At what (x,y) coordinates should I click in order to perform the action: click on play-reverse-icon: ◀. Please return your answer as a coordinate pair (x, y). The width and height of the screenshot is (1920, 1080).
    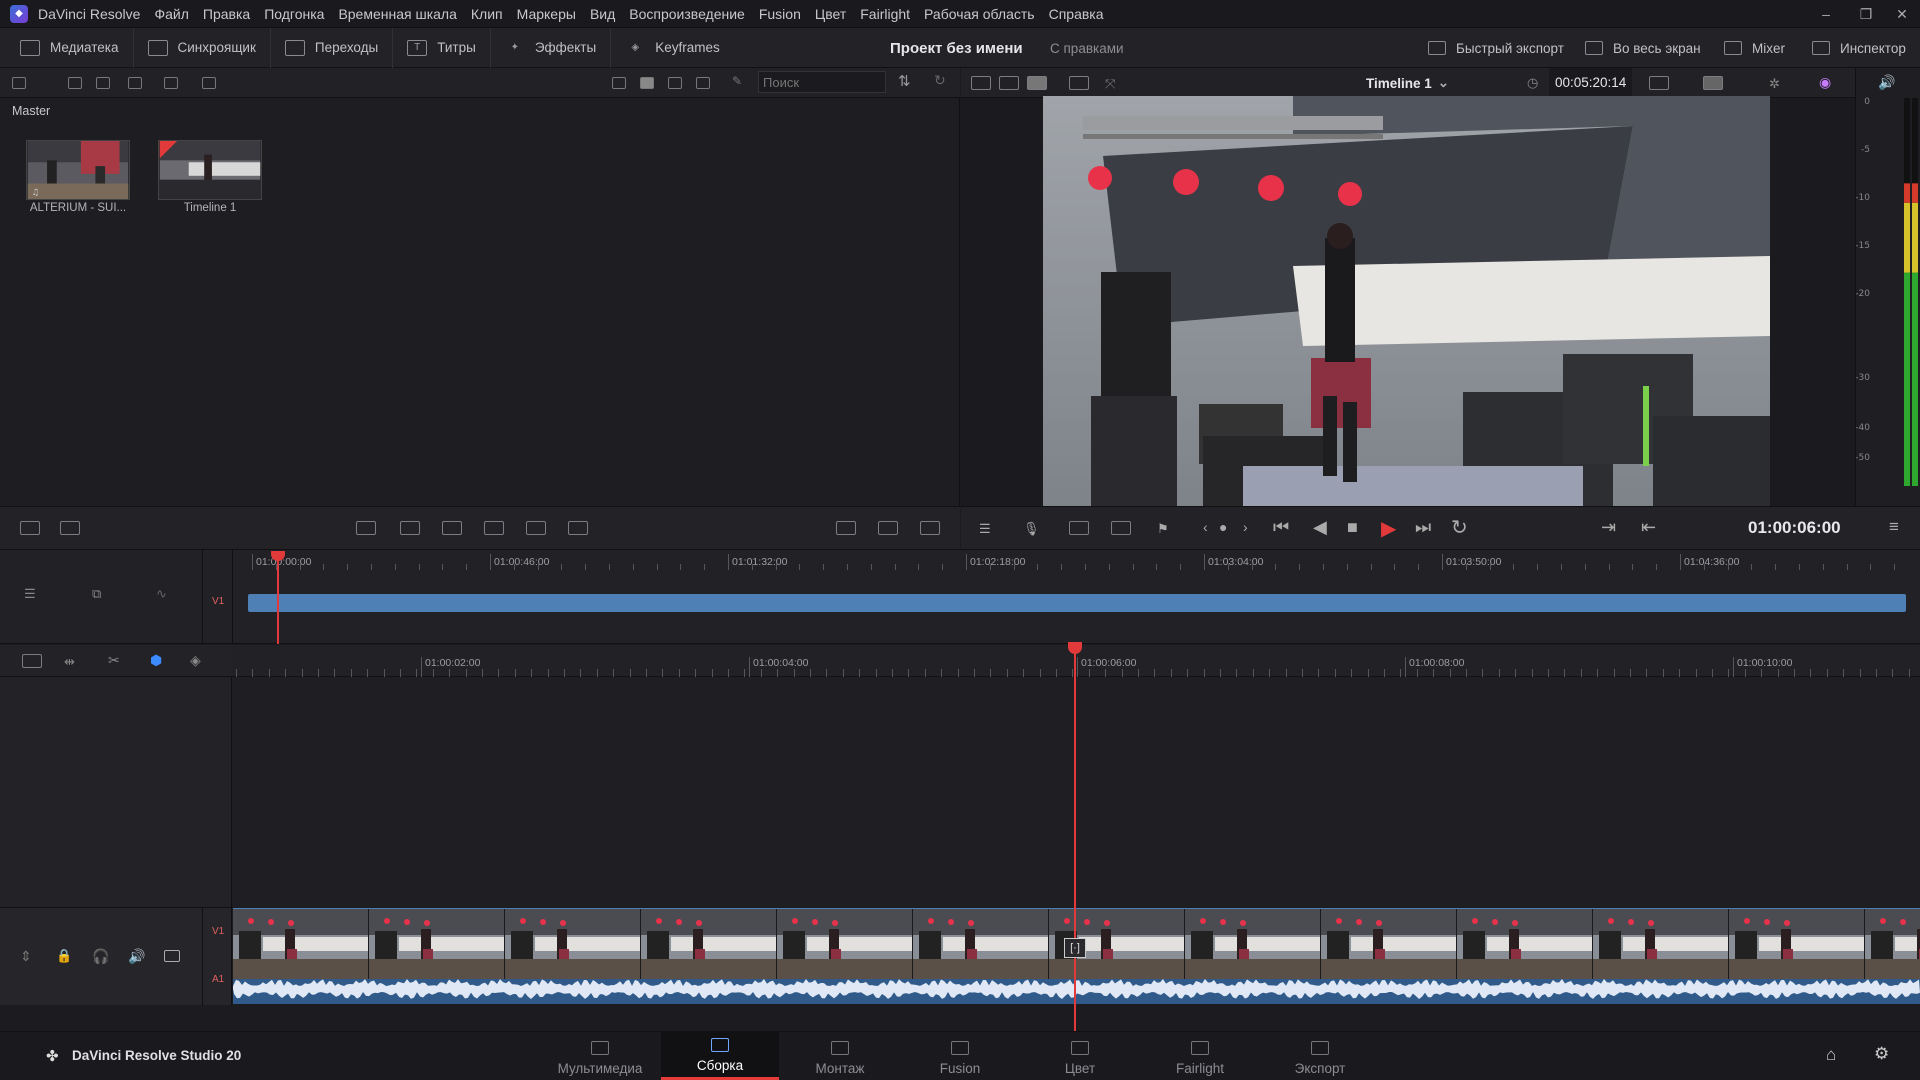
    Looking at the image, I should click on (1320, 527).